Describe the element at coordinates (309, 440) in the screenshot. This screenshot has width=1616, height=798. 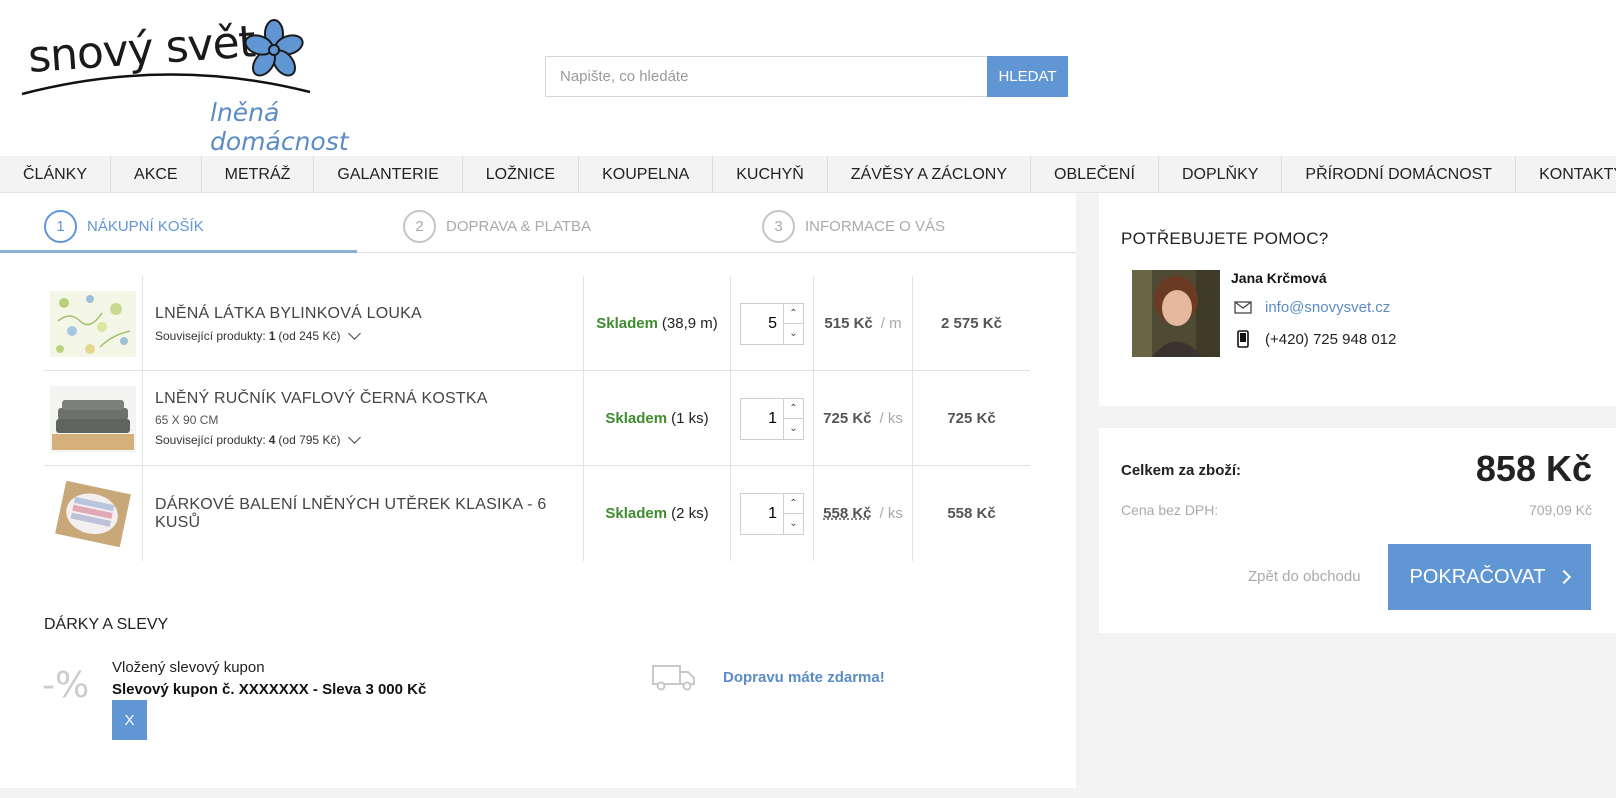
I see `related-from: (od 795 Kč)` at that location.